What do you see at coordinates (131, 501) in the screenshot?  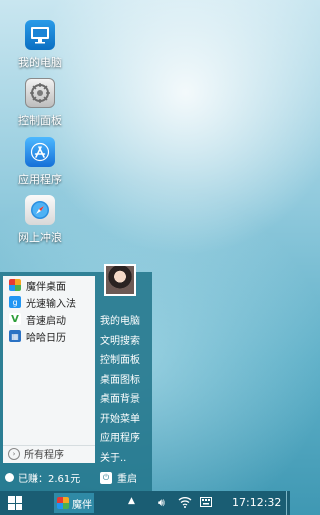 I see `tray-expand-icon: ▲` at bounding box center [131, 501].